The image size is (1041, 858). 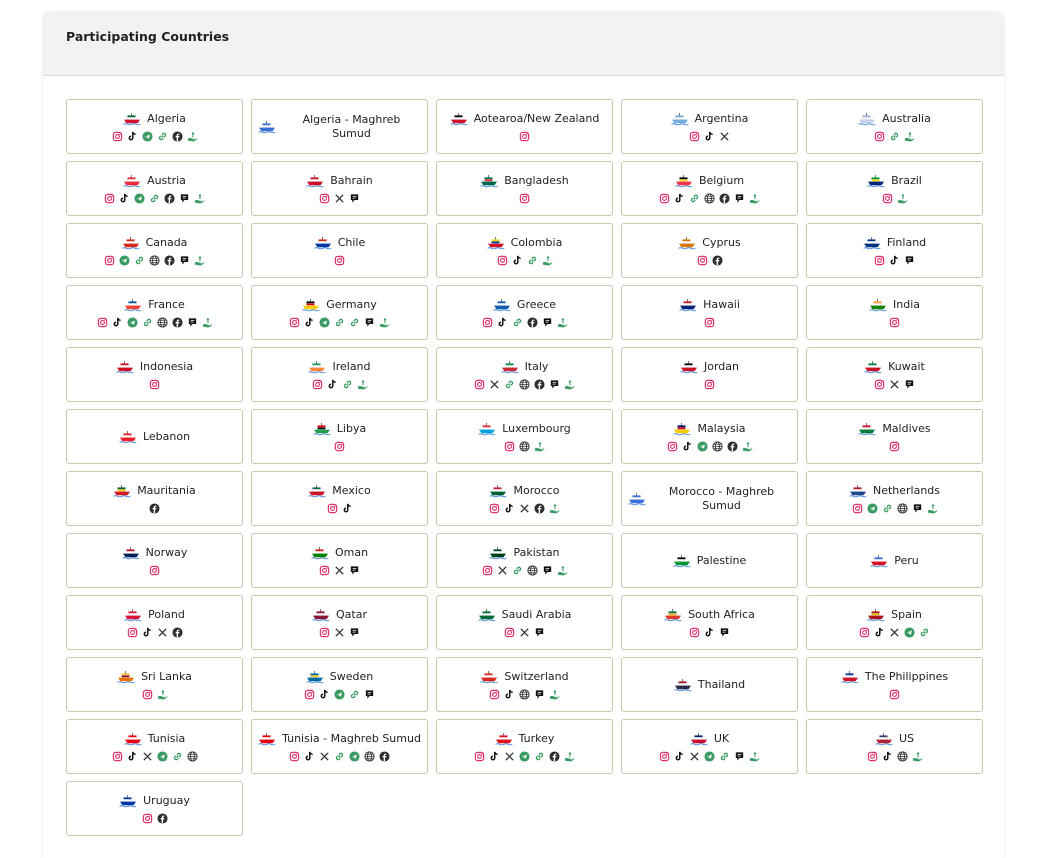 What do you see at coordinates (894, 126) in the screenshot?
I see `country-card: Australia` at bounding box center [894, 126].